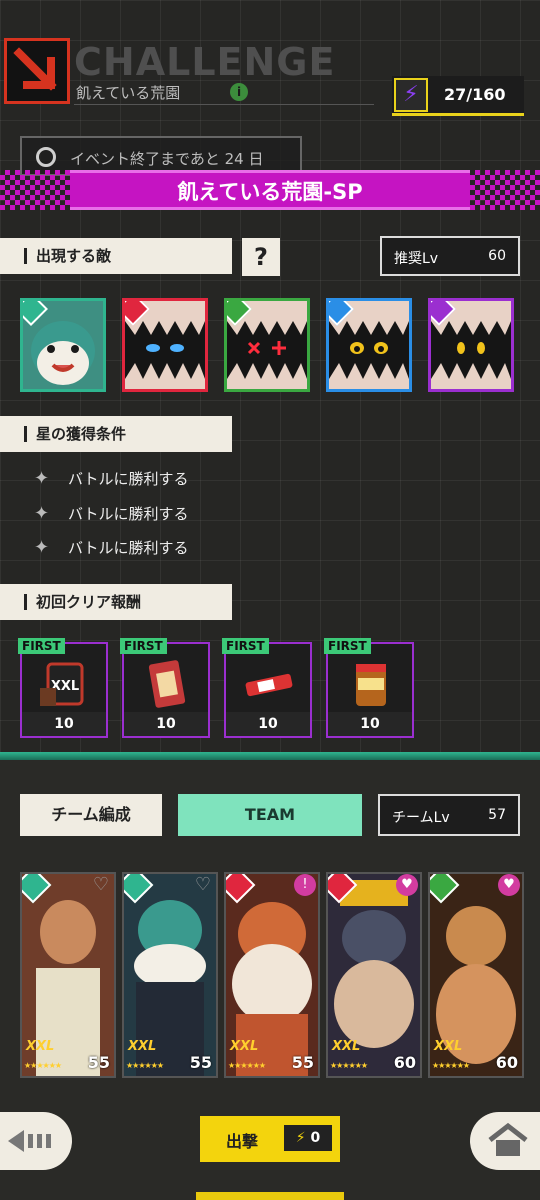 The image size is (540, 1200). I want to click on home-icon, so click(508, 1139).